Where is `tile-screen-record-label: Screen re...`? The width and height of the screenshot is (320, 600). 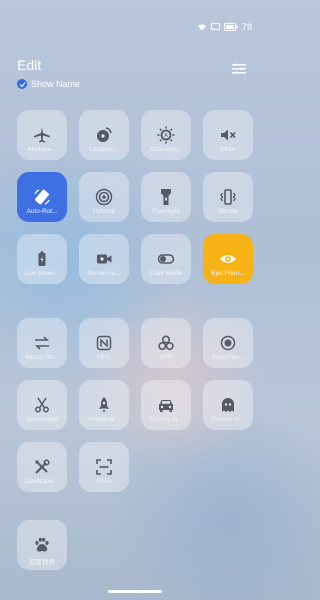 tile-screen-record-label: Screen re... is located at coordinates (104, 273).